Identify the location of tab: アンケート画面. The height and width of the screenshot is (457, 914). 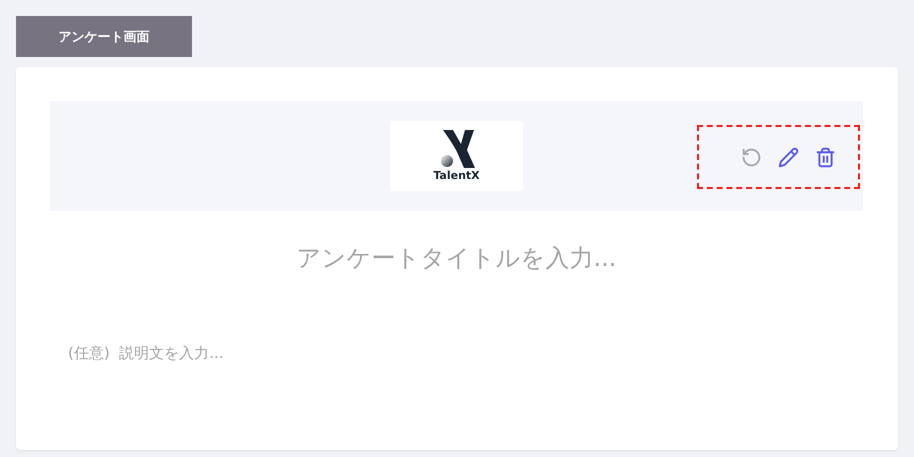
(104, 36).